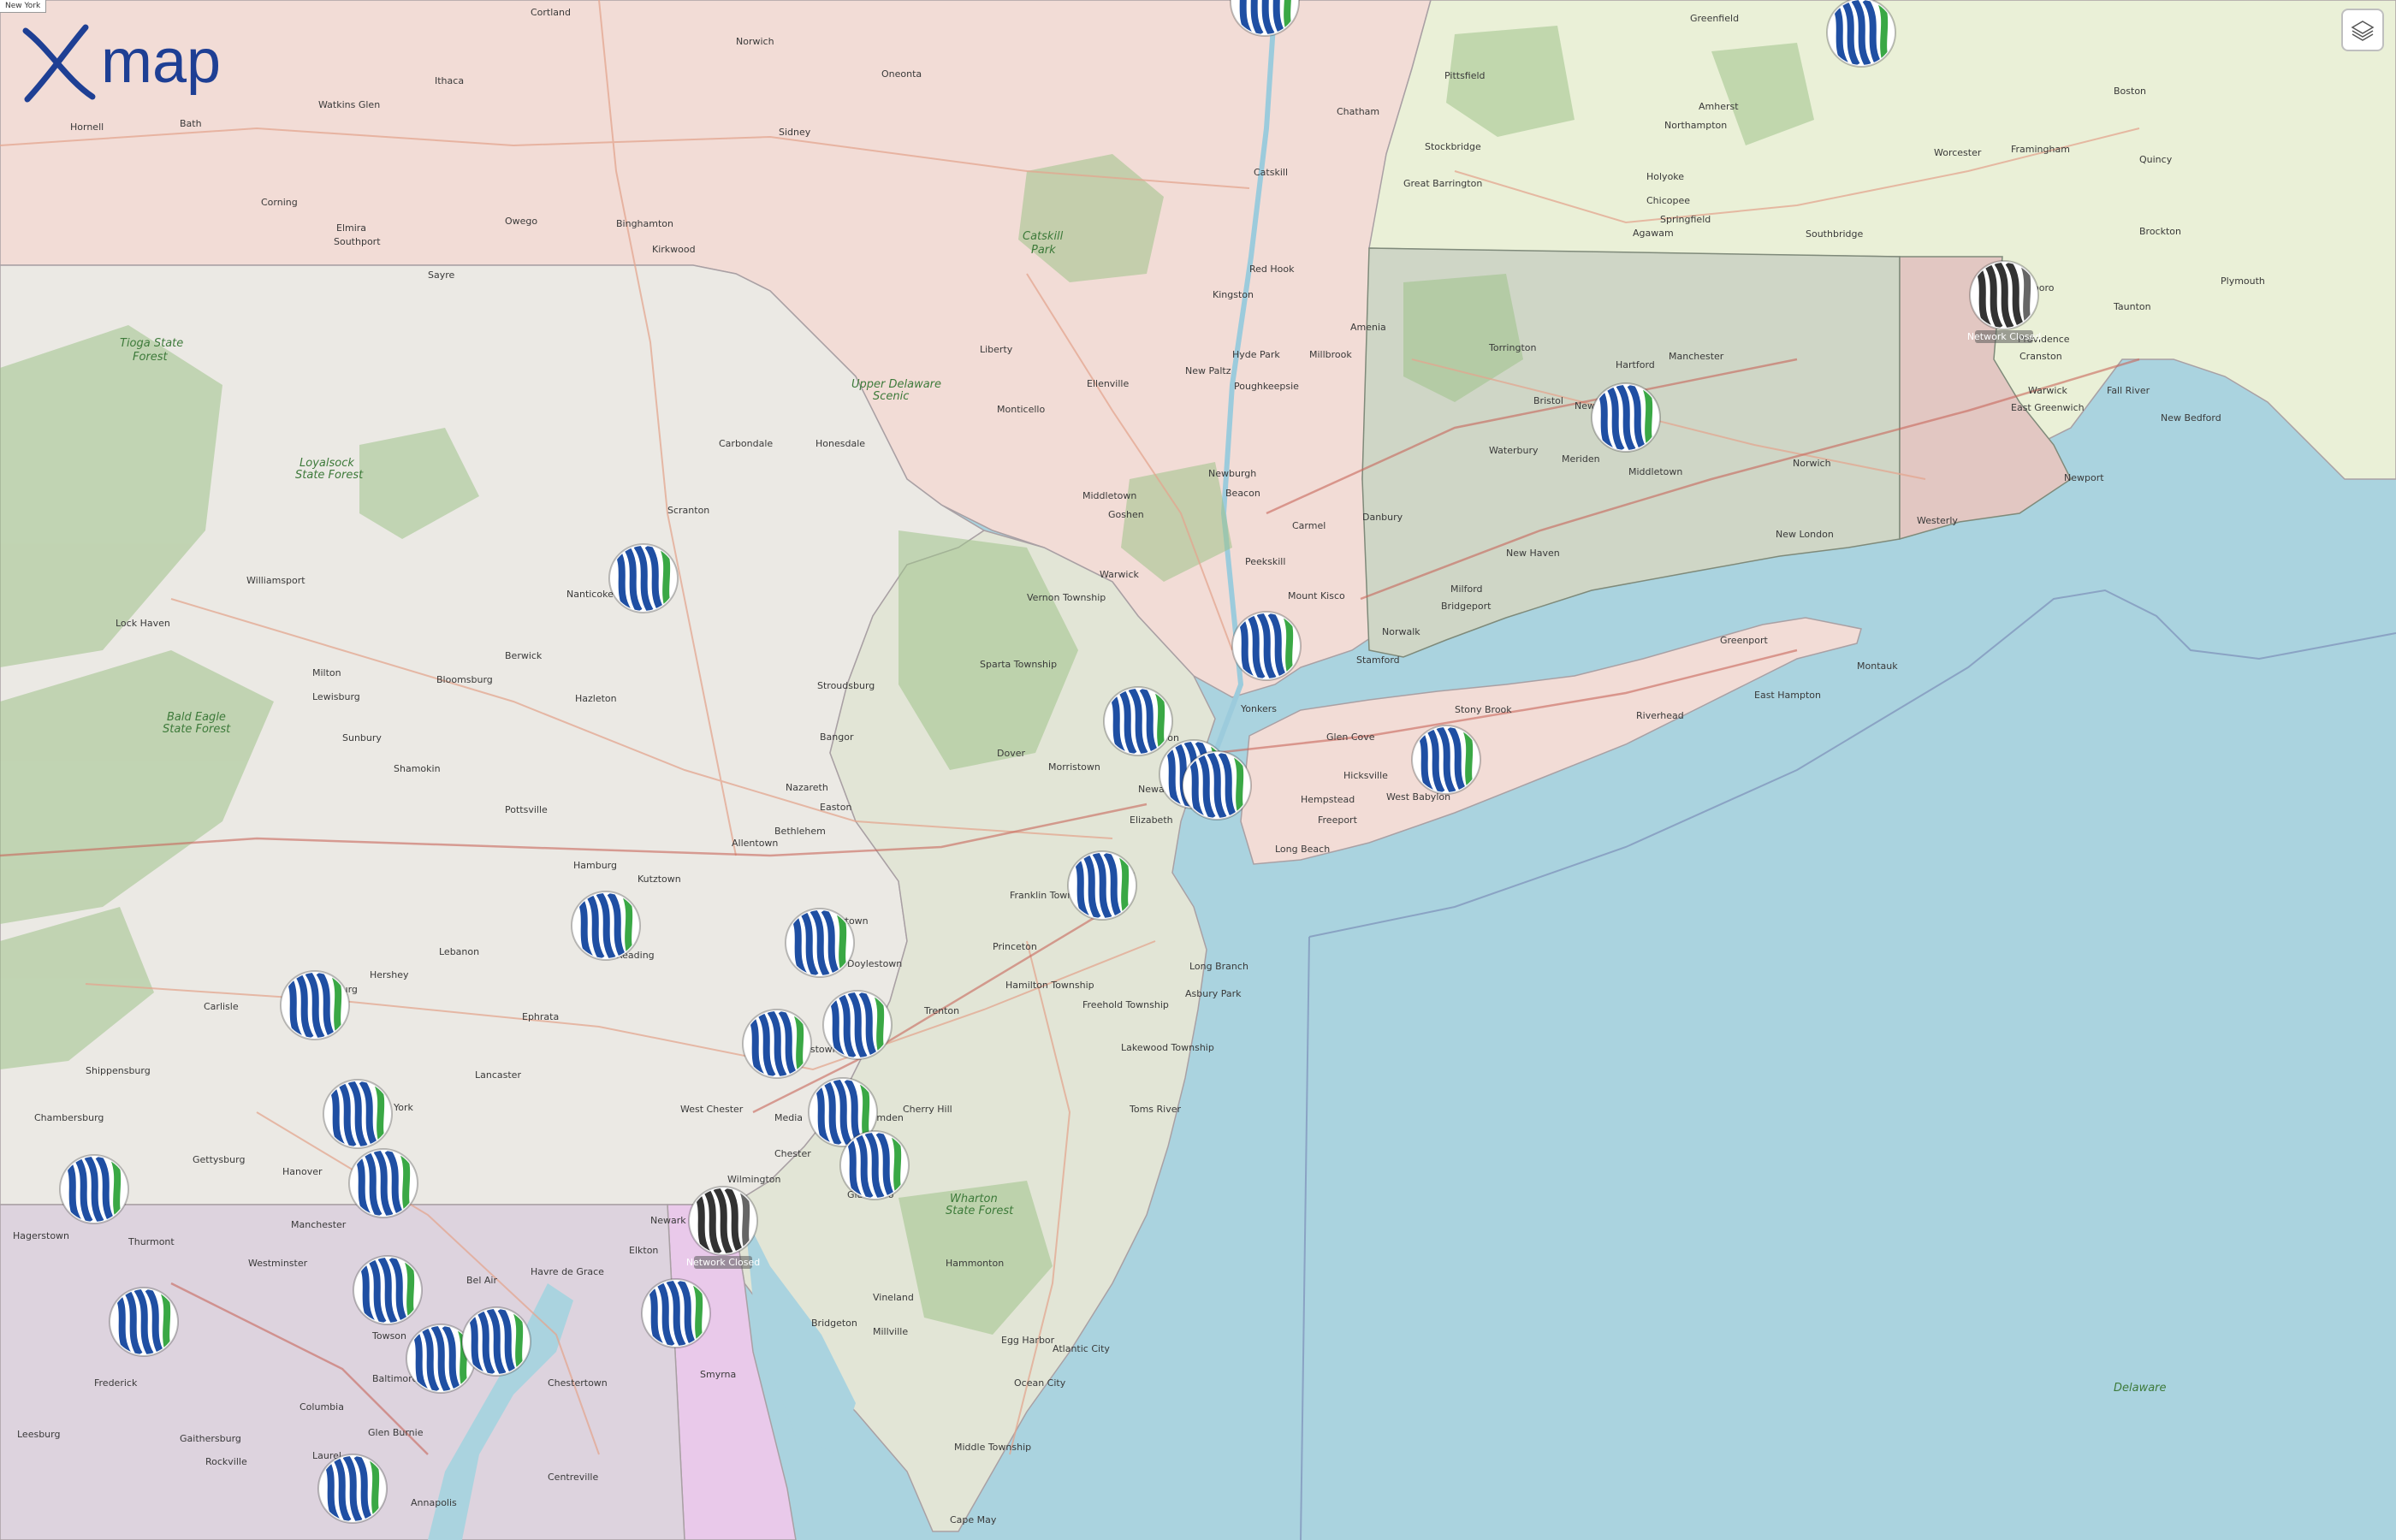 The width and height of the screenshot is (2396, 1540). What do you see at coordinates (1744, 640) in the screenshot?
I see `place-label: Greenport` at bounding box center [1744, 640].